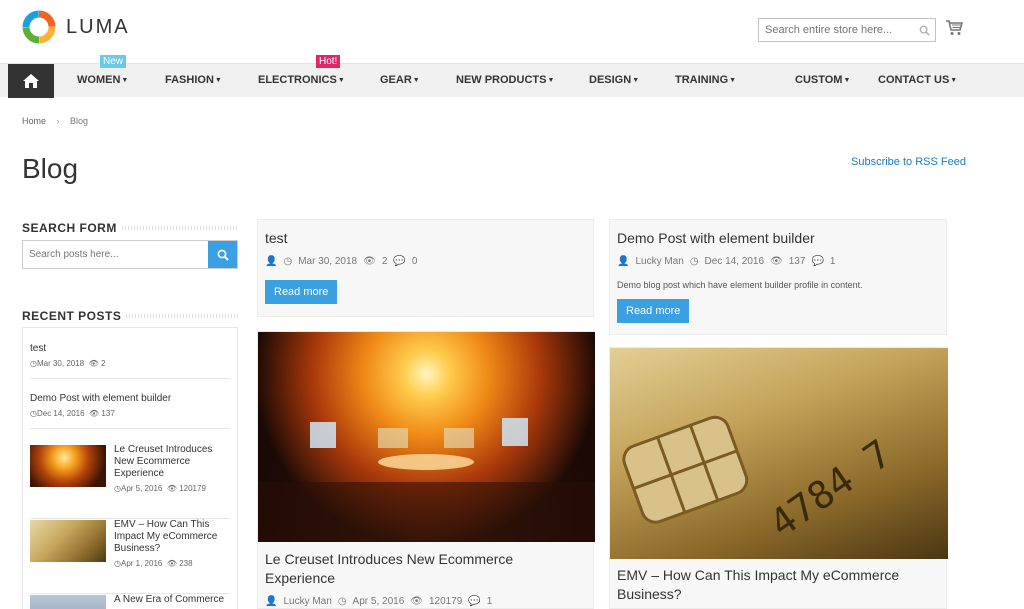 This screenshot has width=1024, height=609. Describe the element at coordinates (115, 254) in the screenshot. I see `post-search-input` at that location.